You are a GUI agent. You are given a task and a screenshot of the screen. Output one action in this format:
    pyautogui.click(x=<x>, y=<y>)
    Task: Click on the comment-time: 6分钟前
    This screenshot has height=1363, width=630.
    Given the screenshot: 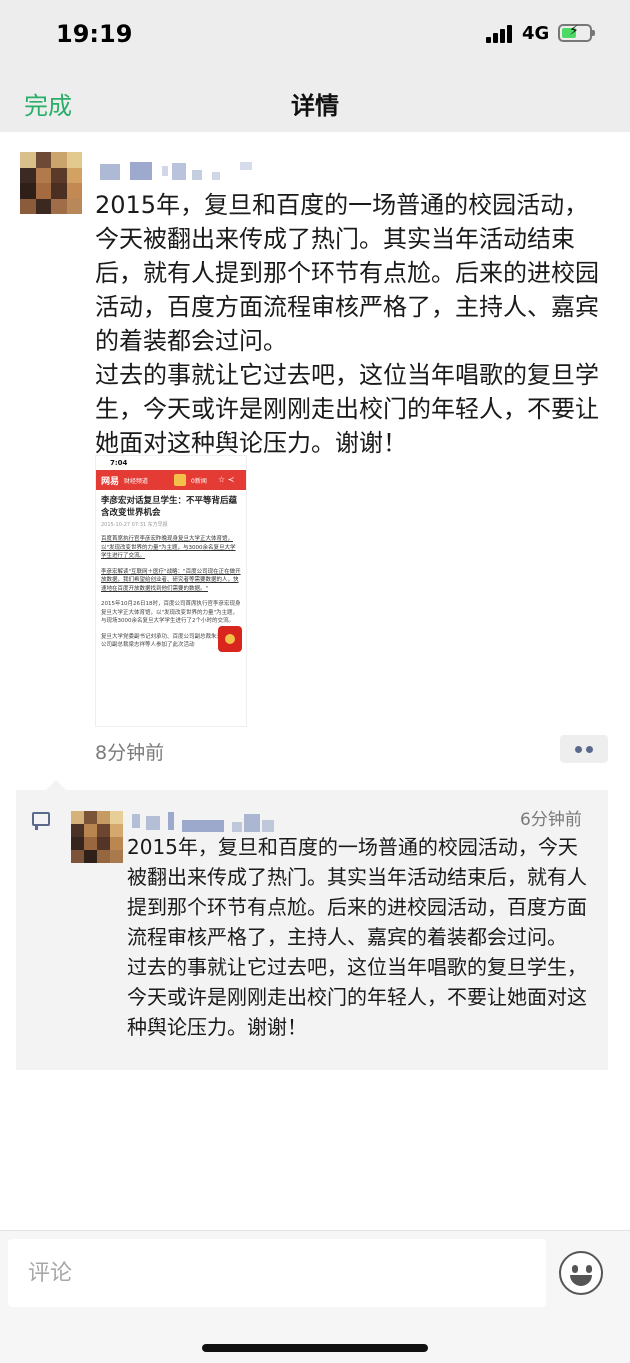 What is the action you would take?
    pyautogui.click(x=551, y=820)
    